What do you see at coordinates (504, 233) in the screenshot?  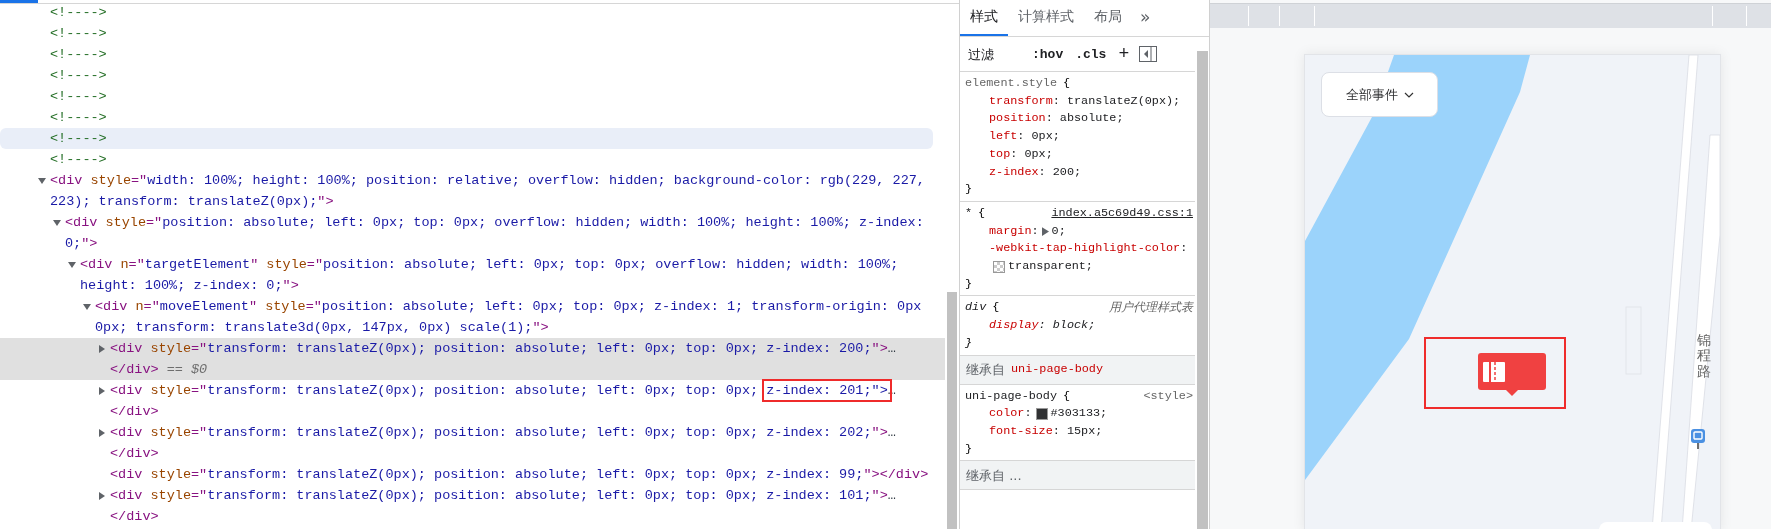 I see `element-tag-line: <div style="position: absolute; left: 0px; top: 0px; overflow: hidden; width: 100%; height: 100%; z-index: 0;">` at bounding box center [504, 233].